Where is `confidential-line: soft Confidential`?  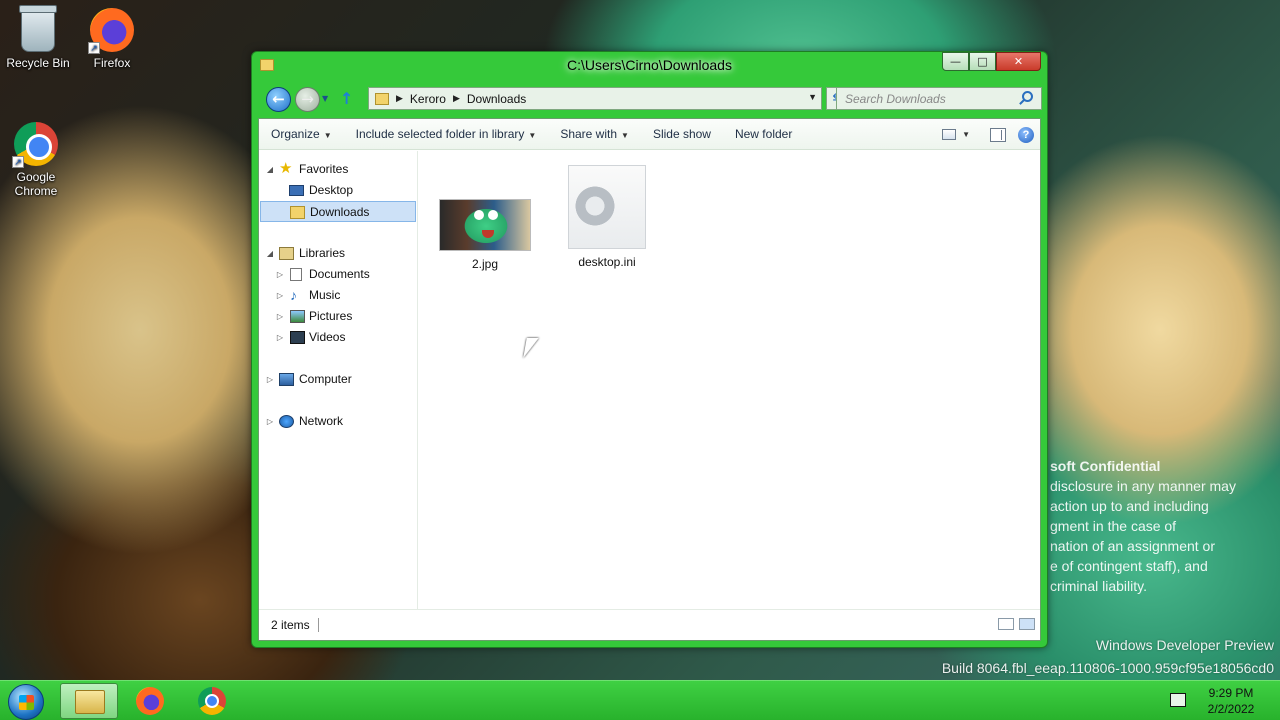 confidential-line: soft Confidential is located at coordinates (1105, 466).